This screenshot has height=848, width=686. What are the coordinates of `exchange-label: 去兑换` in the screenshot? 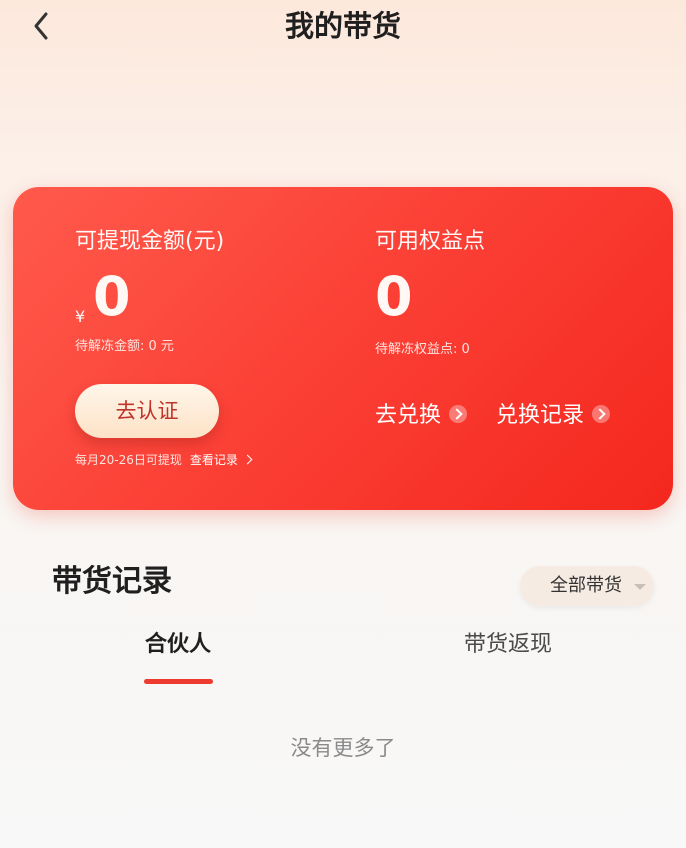 It's located at (408, 415).